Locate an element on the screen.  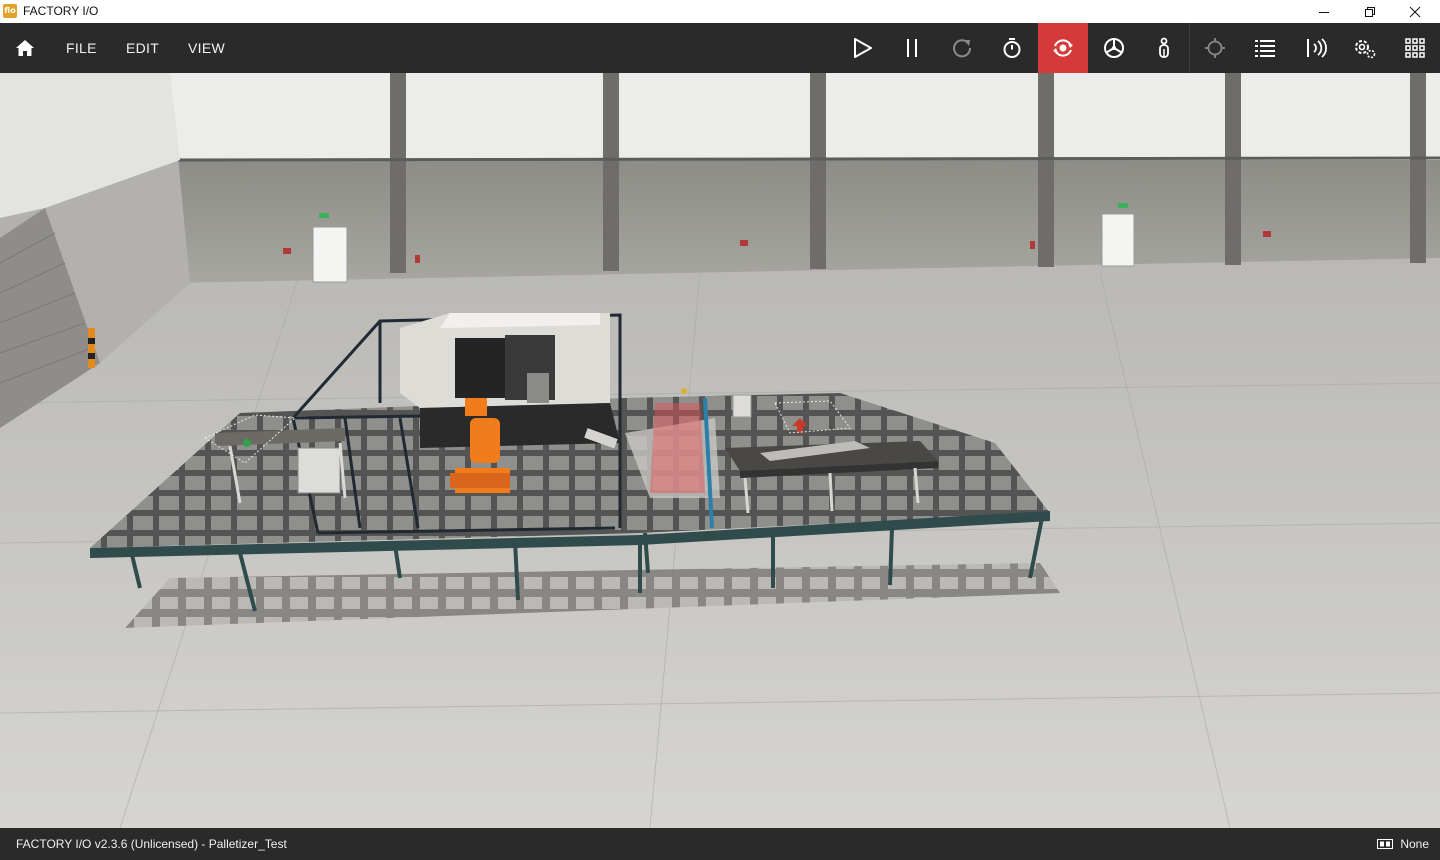
first-person-icon is located at coordinates (1164, 47).